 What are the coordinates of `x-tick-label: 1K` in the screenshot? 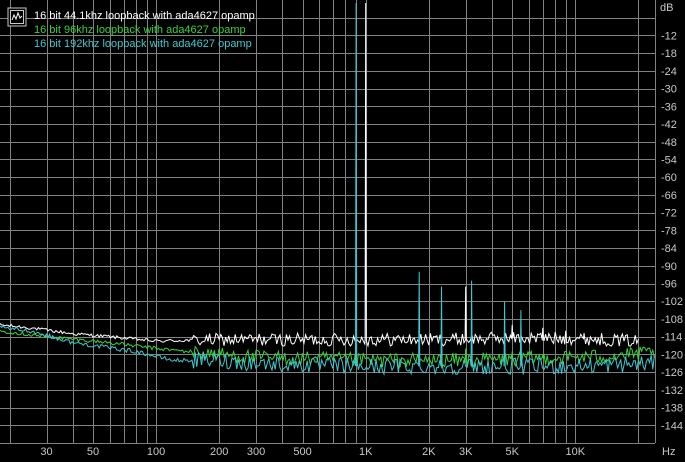 It's located at (366, 452).